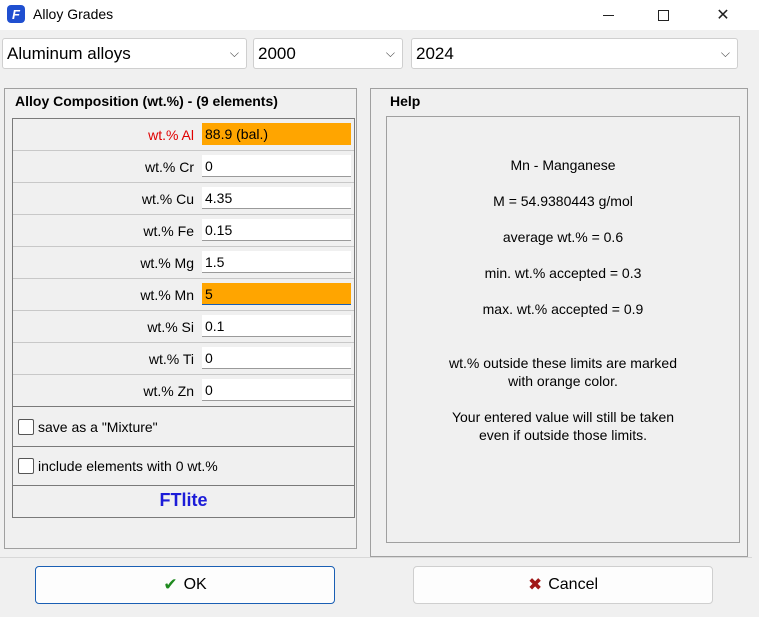 The image size is (759, 617). What do you see at coordinates (169, 167) in the screenshot?
I see `label-cr: wt.% Cr` at bounding box center [169, 167].